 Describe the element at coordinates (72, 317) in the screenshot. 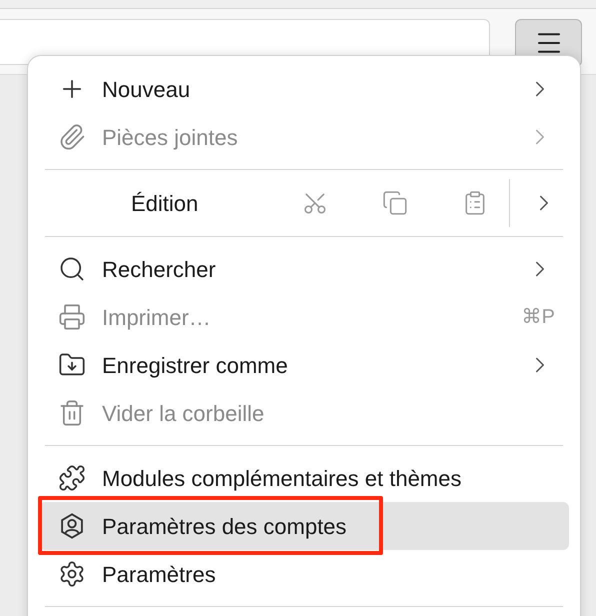

I see `printer-icon` at that location.